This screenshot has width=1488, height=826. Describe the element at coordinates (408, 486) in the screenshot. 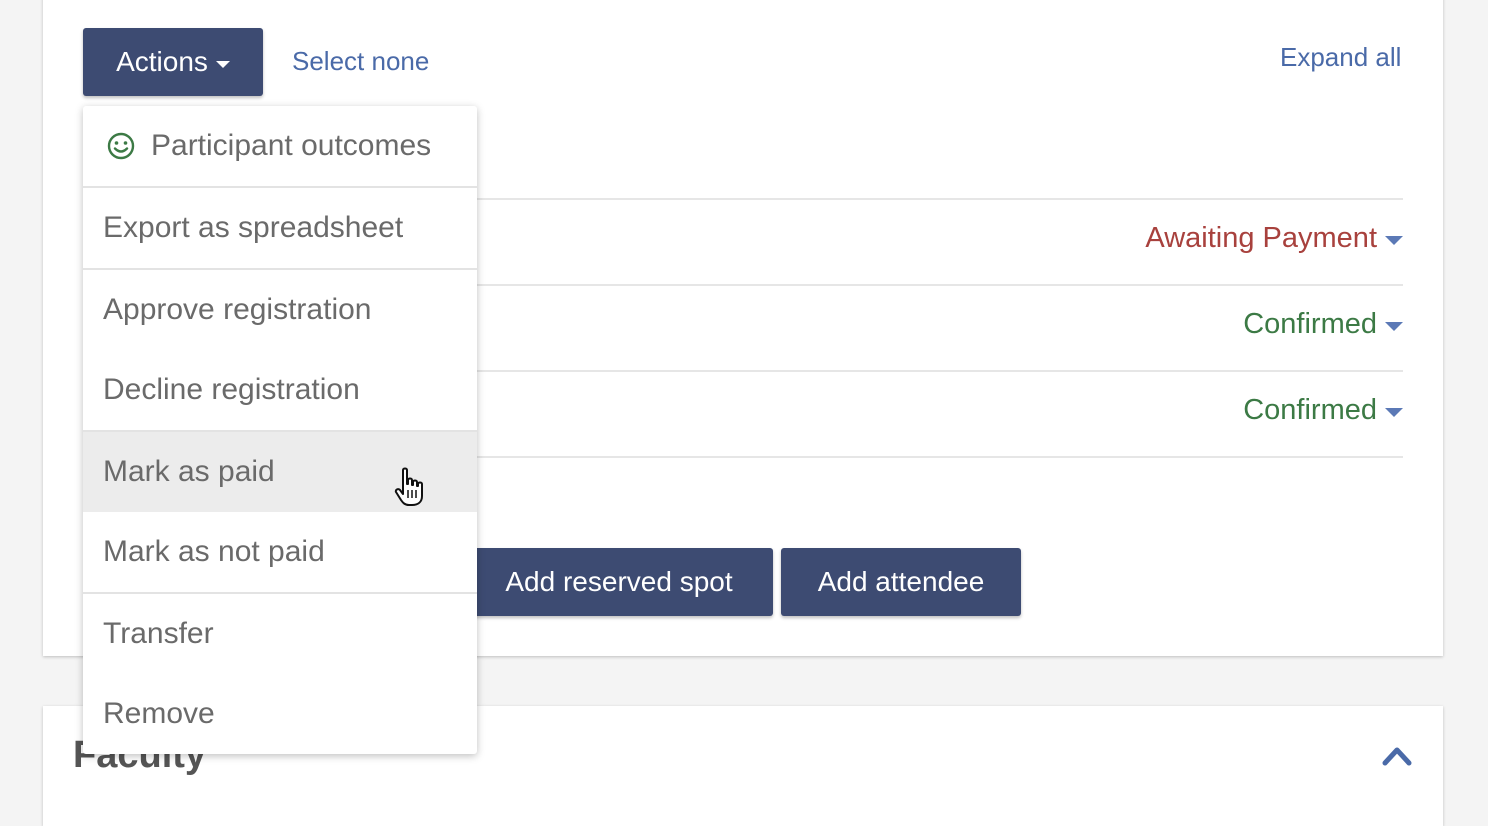

I see `hand-pointer-icon` at that location.